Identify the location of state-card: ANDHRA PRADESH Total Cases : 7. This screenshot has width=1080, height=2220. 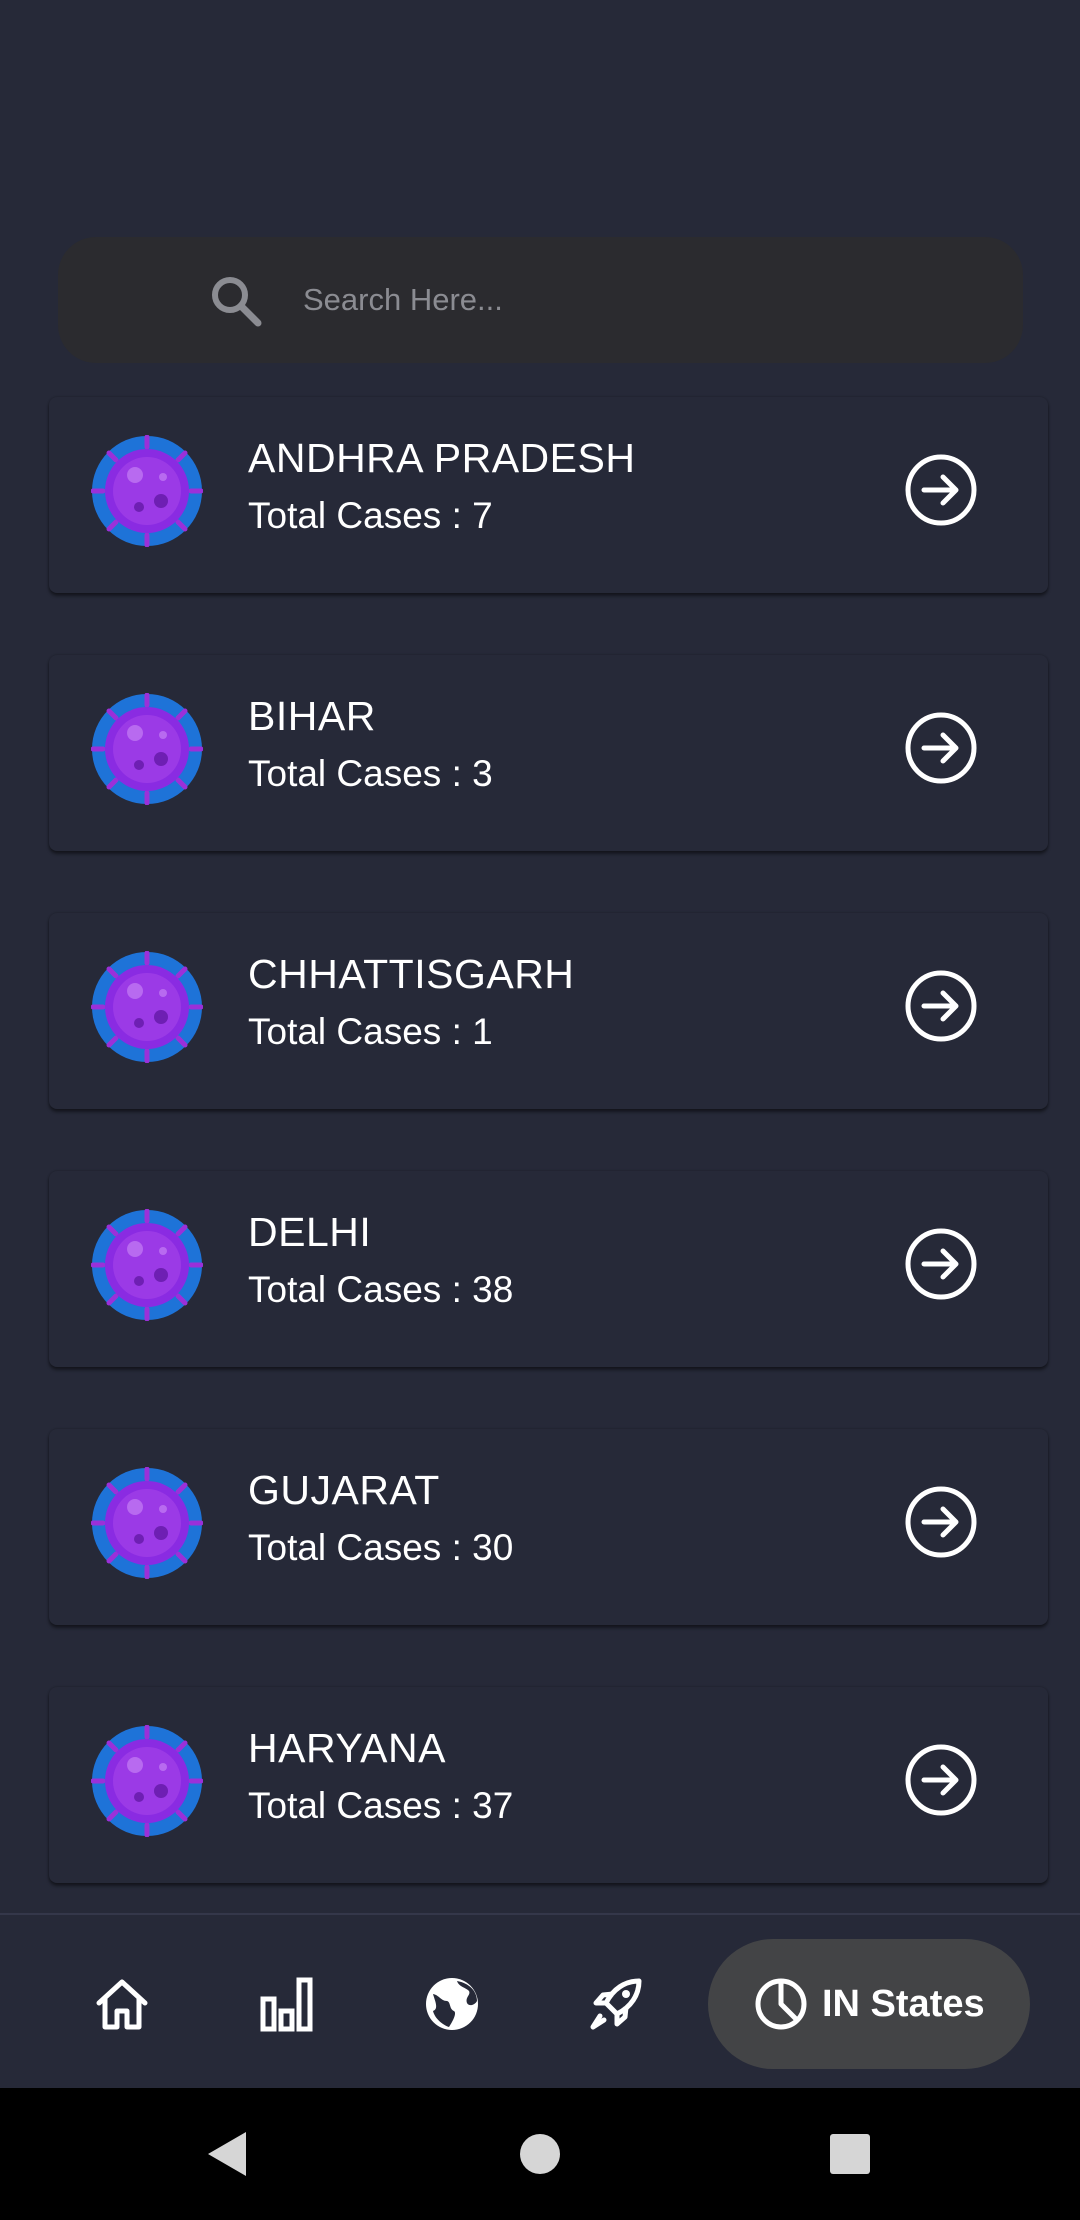
(548, 495).